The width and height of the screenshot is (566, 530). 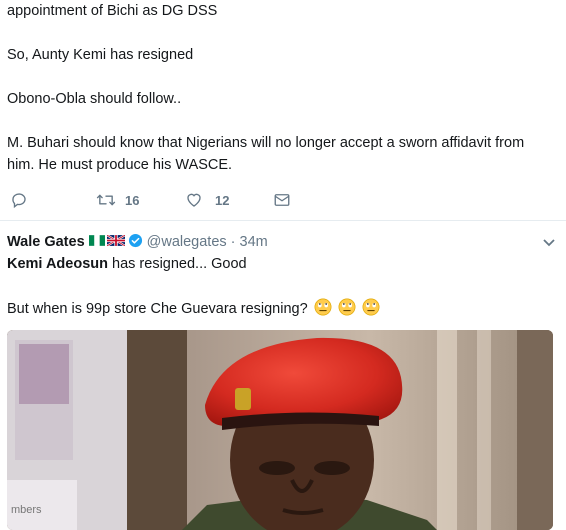 I want to click on timestamp: · 34m, so click(x=249, y=242).